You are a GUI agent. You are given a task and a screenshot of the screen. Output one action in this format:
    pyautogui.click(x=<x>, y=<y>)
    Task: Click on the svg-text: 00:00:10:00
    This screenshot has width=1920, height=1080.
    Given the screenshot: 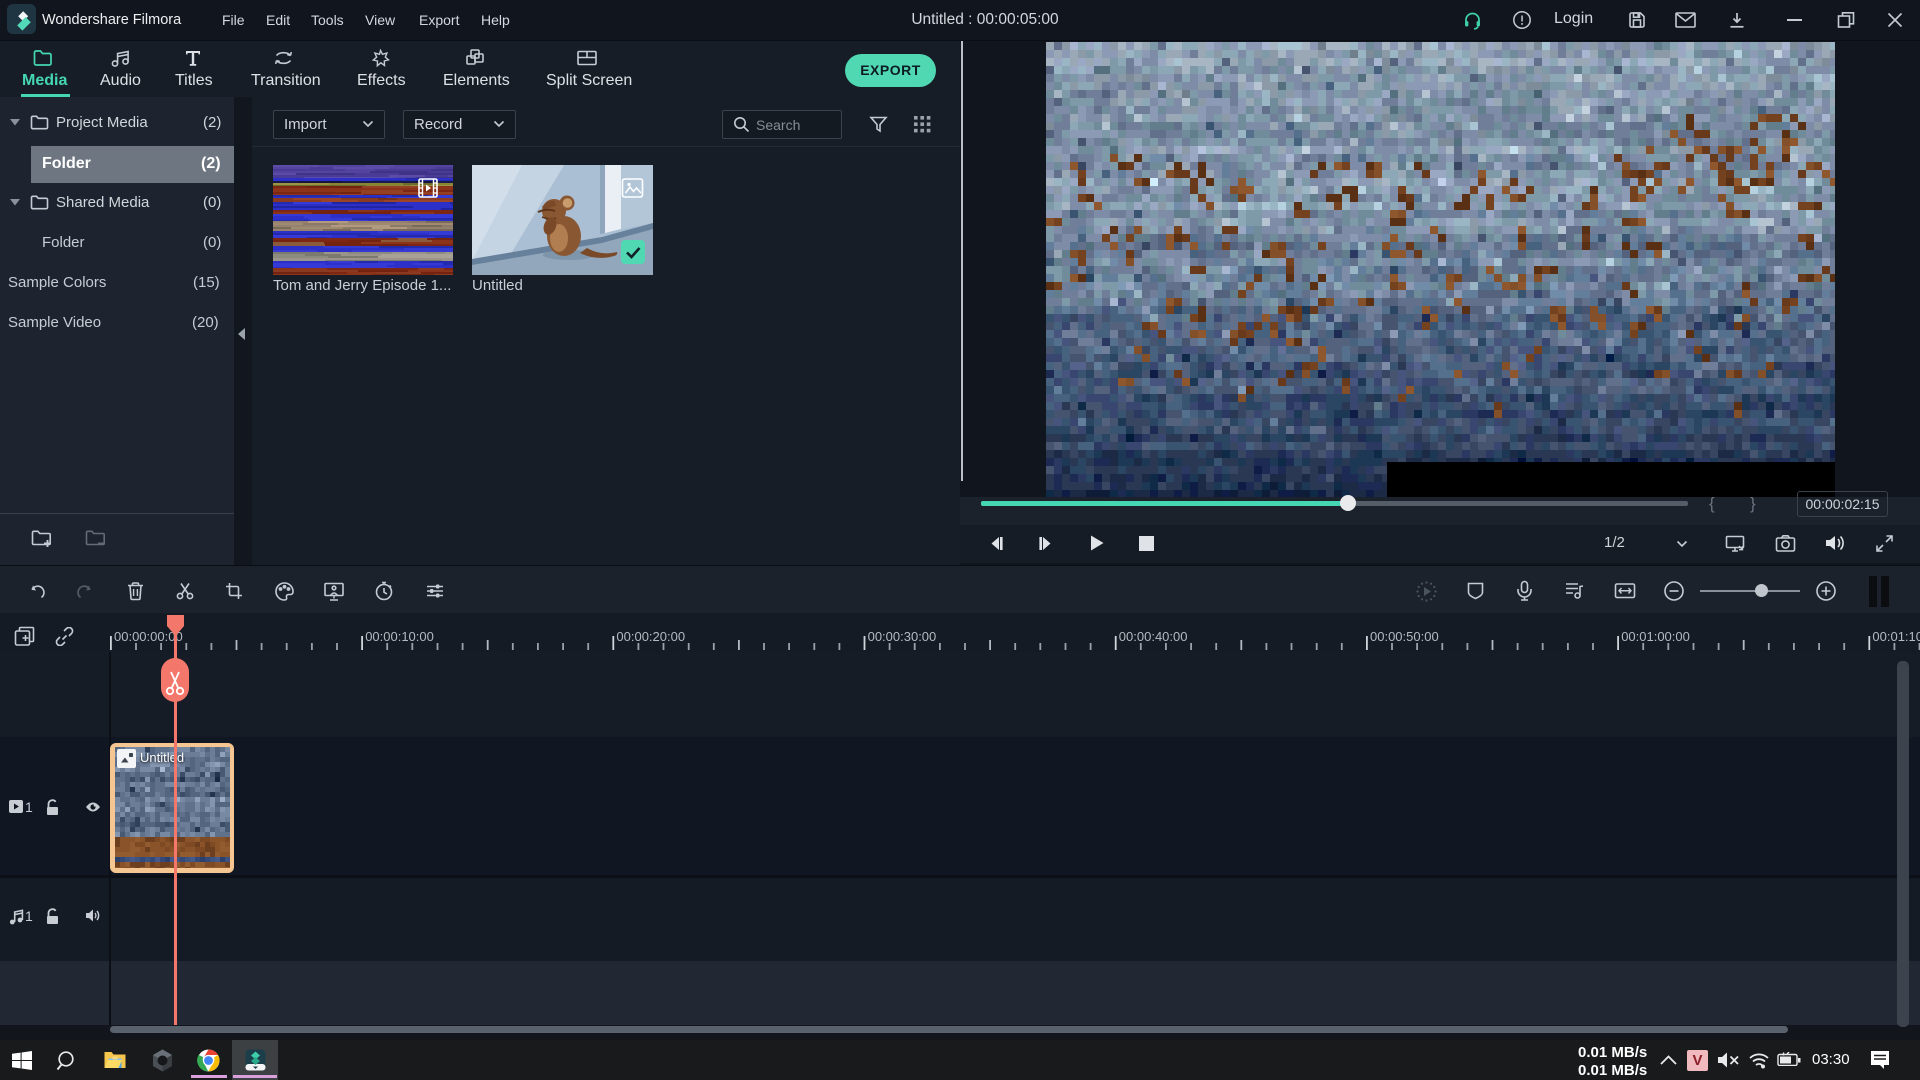 What is the action you would take?
    pyautogui.click(x=399, y=636)
    